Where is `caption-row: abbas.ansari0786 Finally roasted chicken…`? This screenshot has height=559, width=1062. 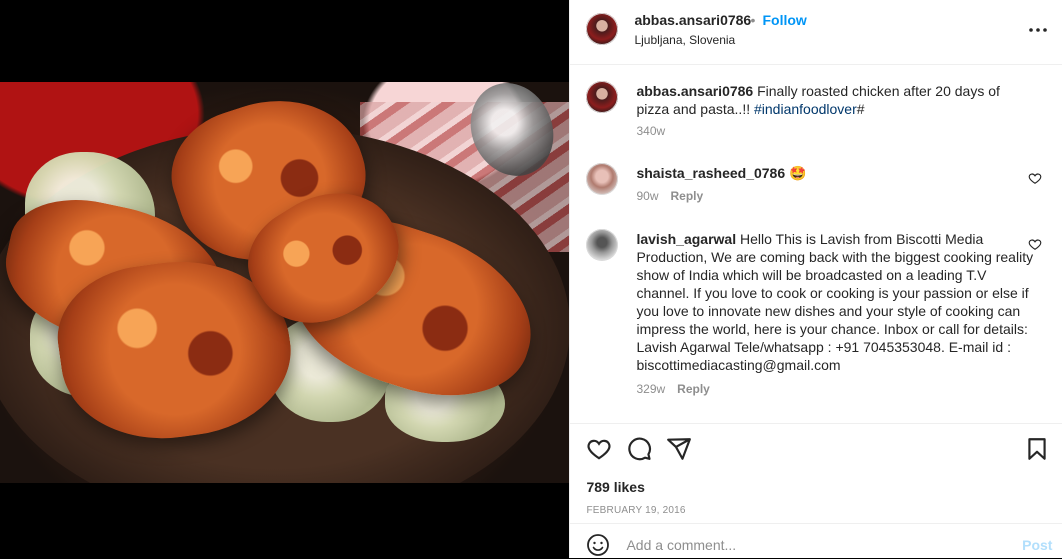
caption-row: abbas.ansari0786 Finally roasted chicken… is located at coordinates (811, 111).